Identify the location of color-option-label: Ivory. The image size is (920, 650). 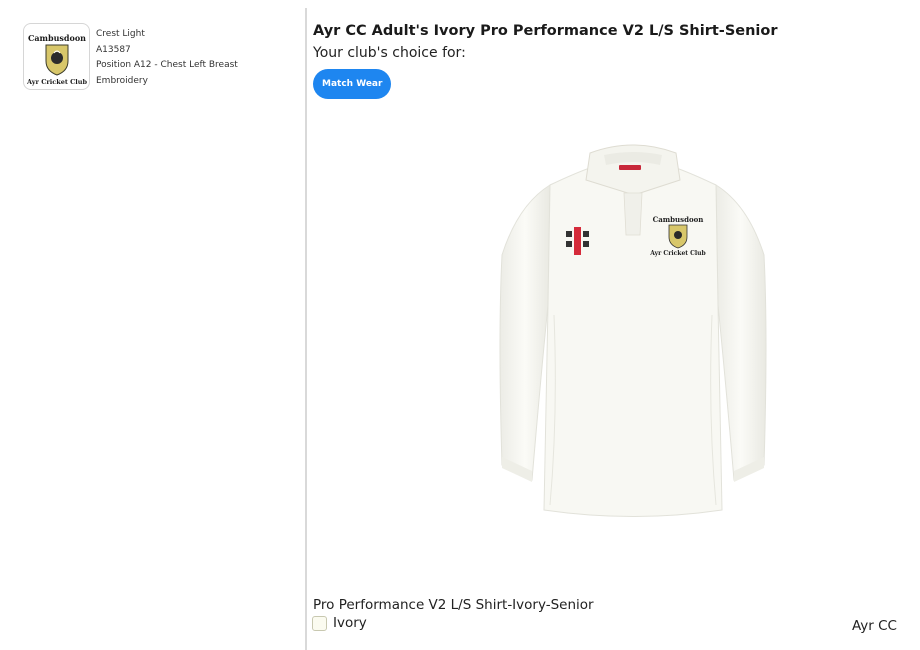
(350, 623).